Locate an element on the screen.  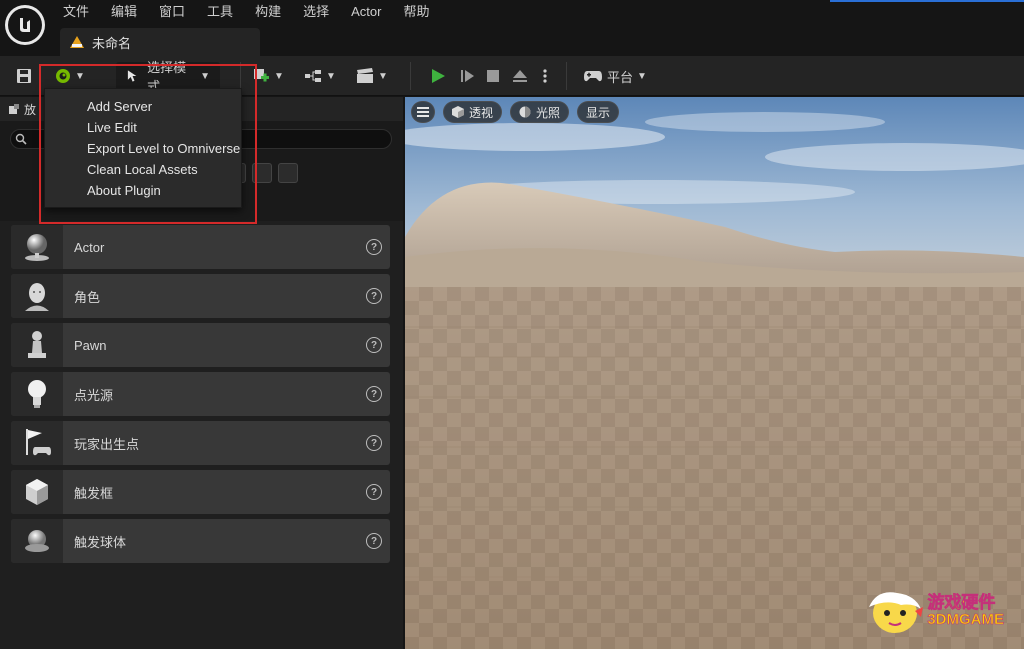
menu-item-export-level: Export Level to Omniverse is located at coordinates (143, 148).